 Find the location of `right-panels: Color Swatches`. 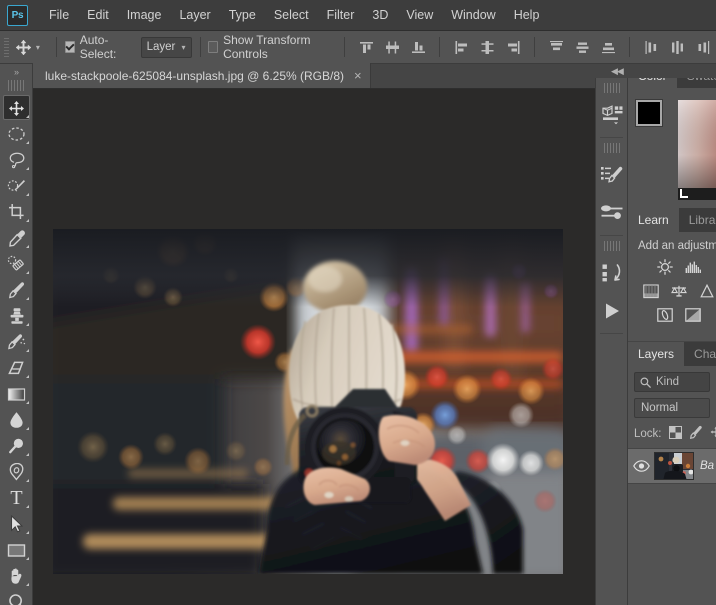

right-panels: Color Swatches is located at coordinates (672, 334).